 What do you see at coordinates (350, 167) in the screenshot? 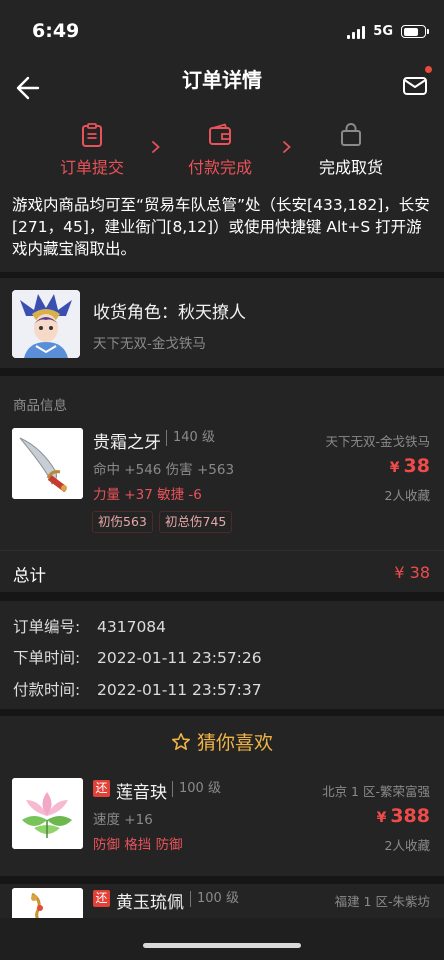
I see `step-label: 完成取货` at bounding box center [350, 167].